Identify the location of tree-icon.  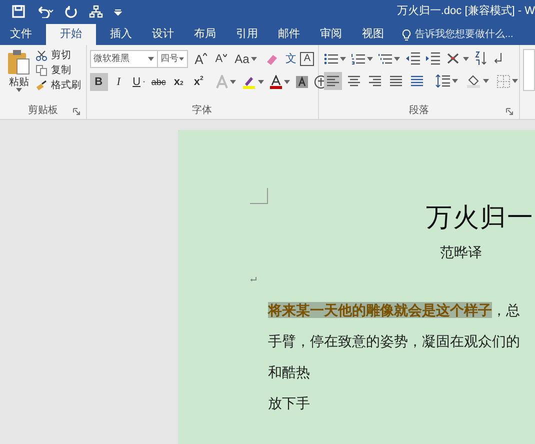
(96, 11).